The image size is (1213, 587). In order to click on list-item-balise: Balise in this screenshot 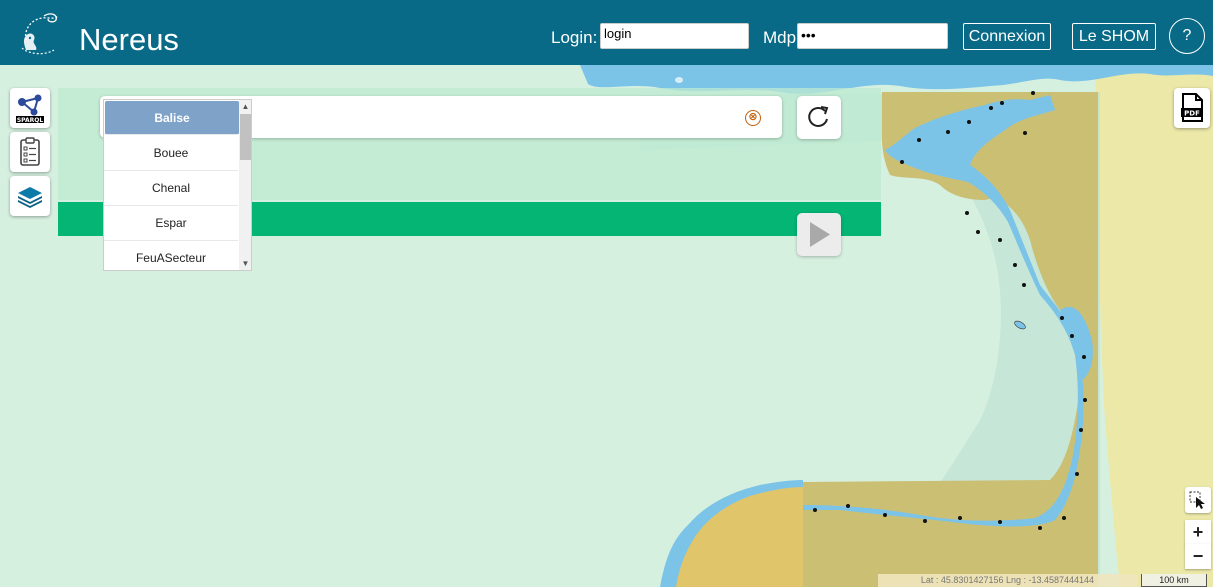, I will do `click(172, 118)`.